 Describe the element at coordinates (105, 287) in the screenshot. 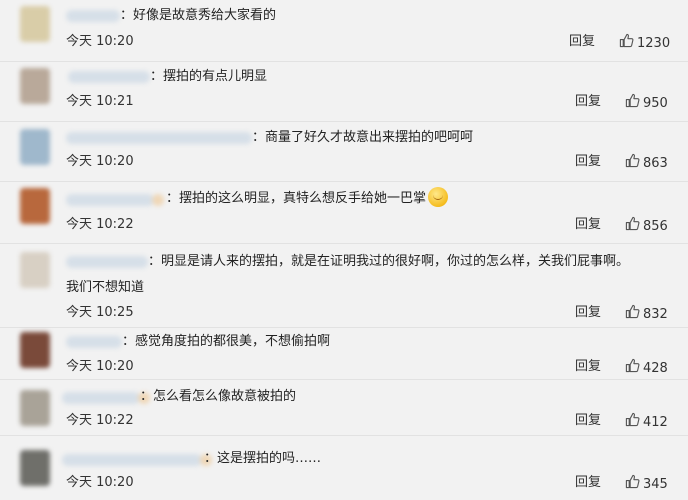

I see `comment-text-continued: 我们不想知道` at that location.